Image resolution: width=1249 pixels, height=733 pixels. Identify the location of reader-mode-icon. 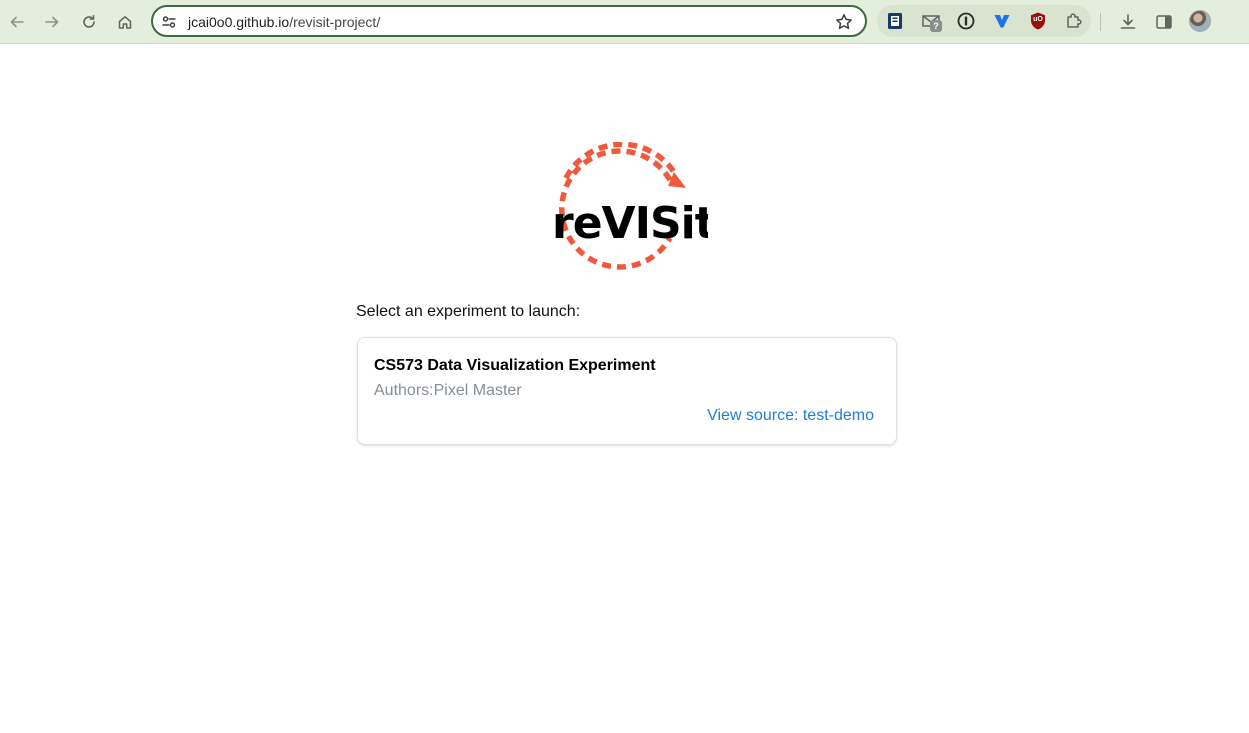
(895, 21).